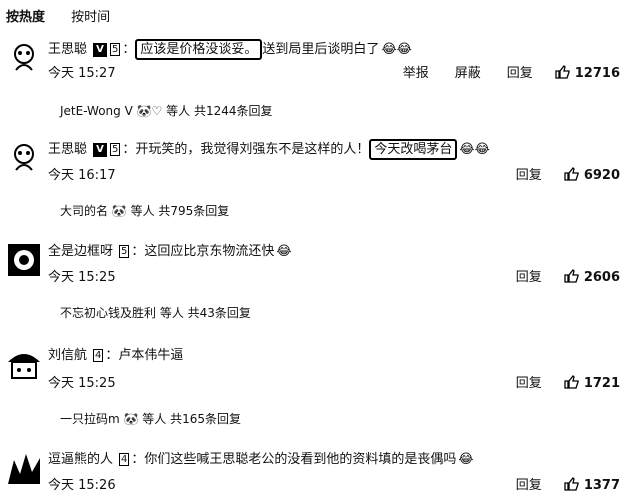 The height and width of the screenshot is (502, 632). Describe the element at coordinates (144, 210) in the screenshot. I see `reply-summary: 大司的名 🐼 等人 共795条回复` at that location.